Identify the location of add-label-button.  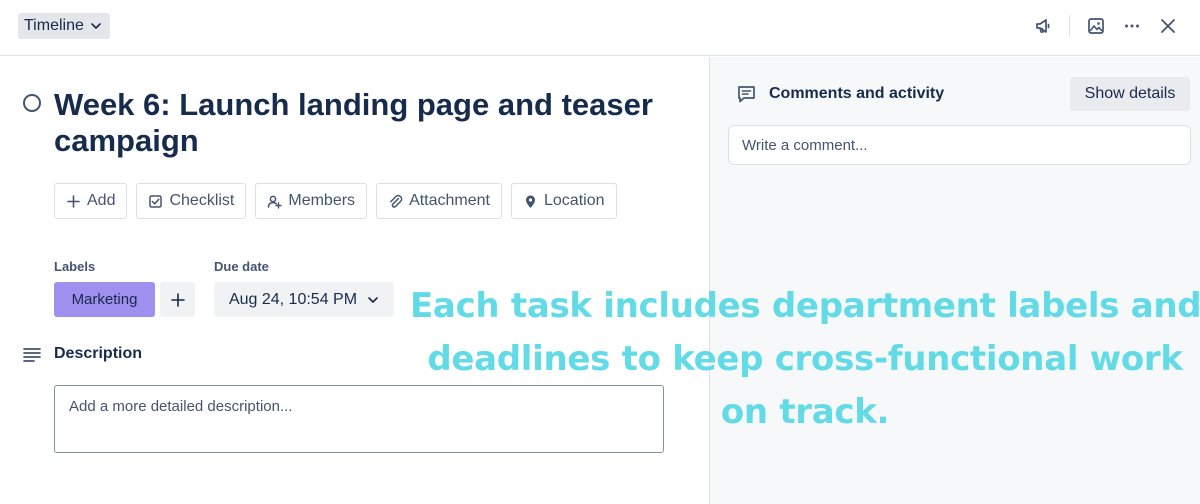
(177, 299).